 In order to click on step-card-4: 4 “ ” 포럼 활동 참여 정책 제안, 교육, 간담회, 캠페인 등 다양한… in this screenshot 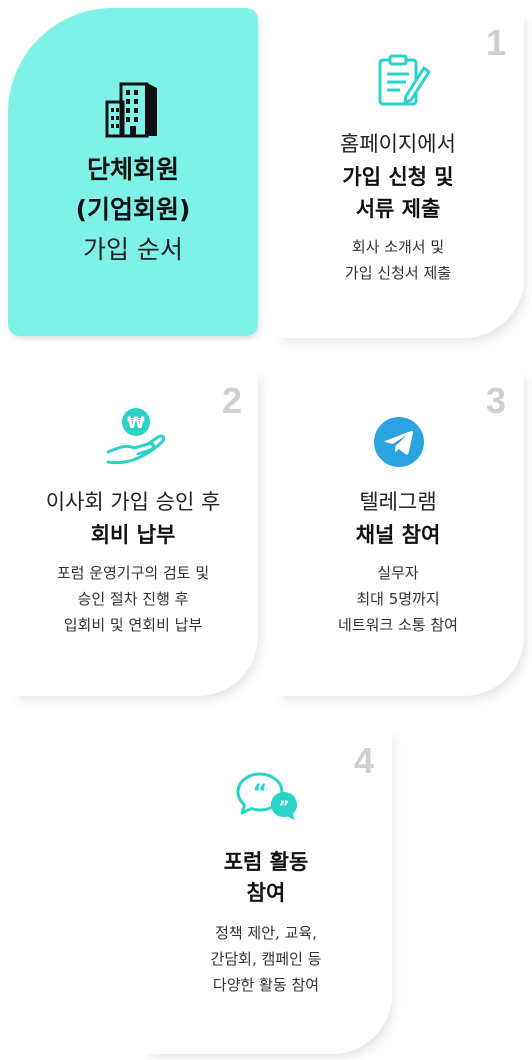, I will do `click(266, 890)`.